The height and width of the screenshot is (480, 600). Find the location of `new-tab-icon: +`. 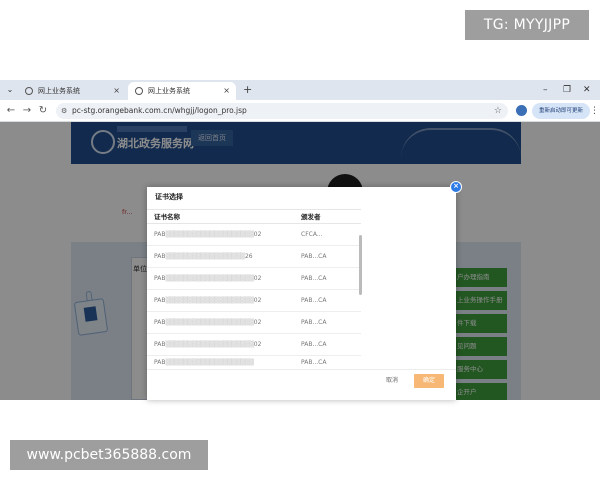

new-tab-icon: + is located at coordinates (247, 90).